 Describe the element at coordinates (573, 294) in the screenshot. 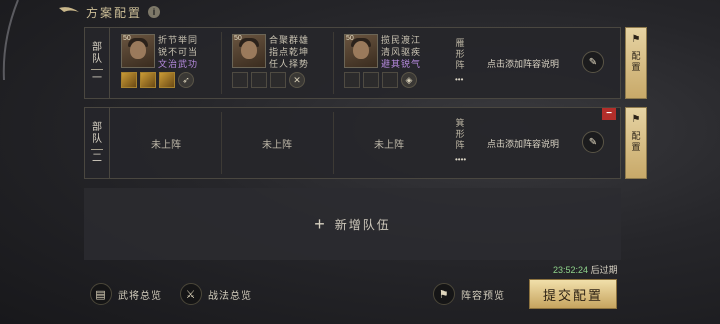

I see `submit-config-button: 提交配置` at that location.